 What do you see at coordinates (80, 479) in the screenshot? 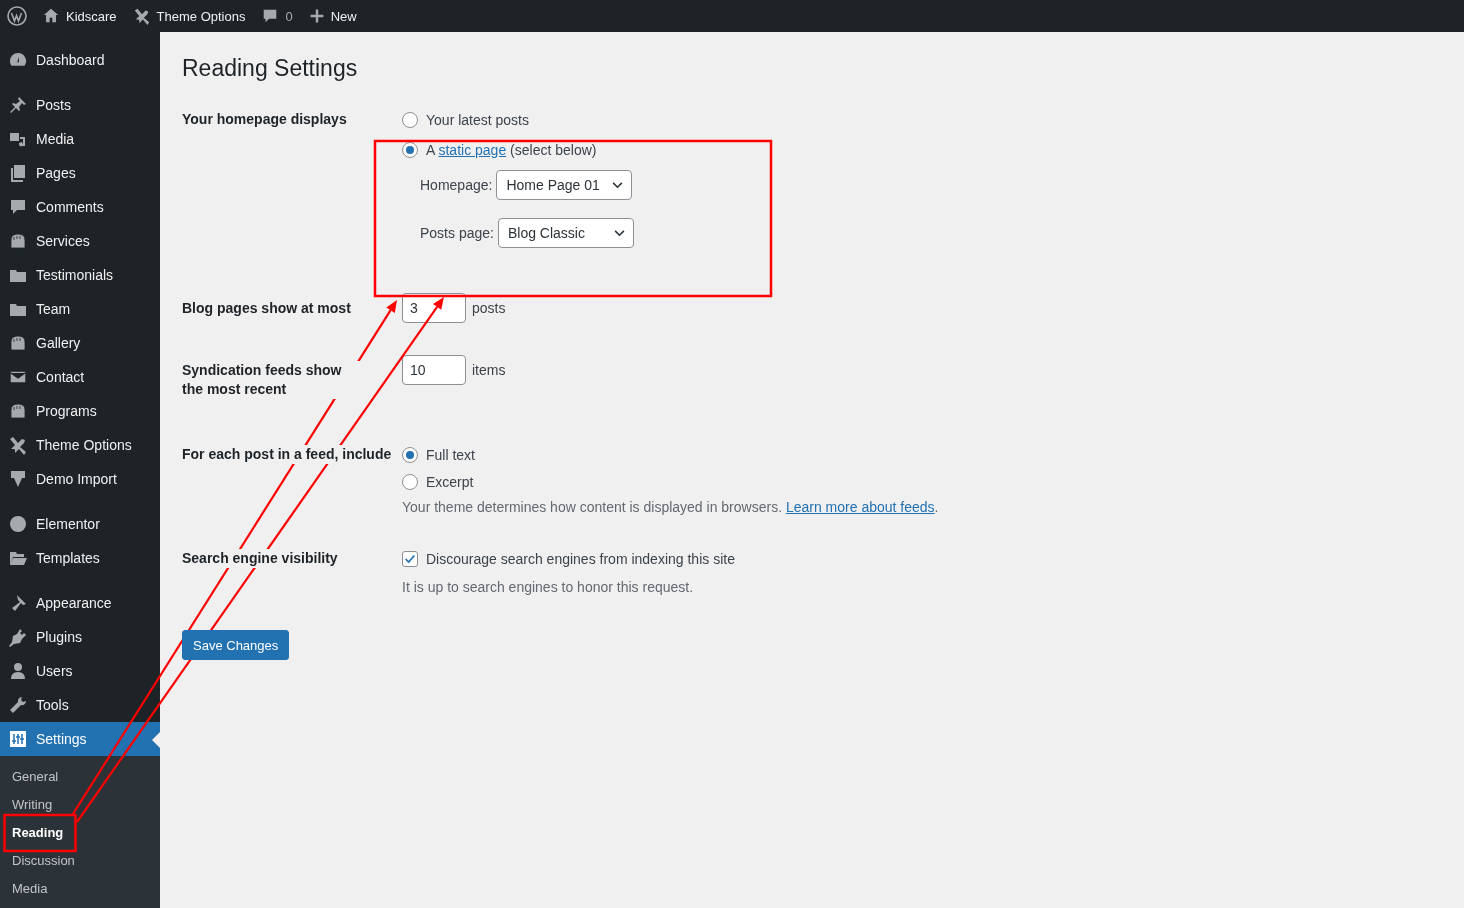
I see `sidebar-menu-item: Demo Import` at bounding box center [80, 479].